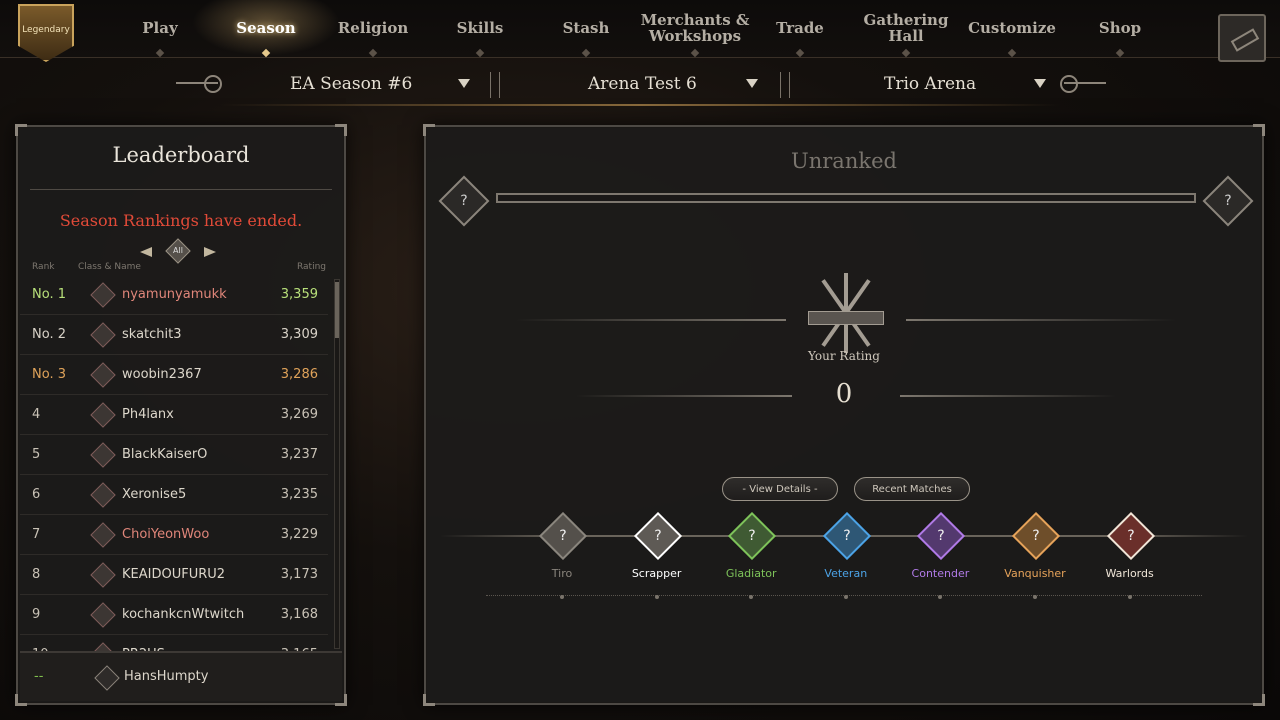 Image resolution: width=1280 pixels, height=720 pixels. What do you see at coordinates (174, 535) in the screenshot?
I see `table-row: 7 ChoiYeonWoo 3,229` at bounding box center [174, 535].